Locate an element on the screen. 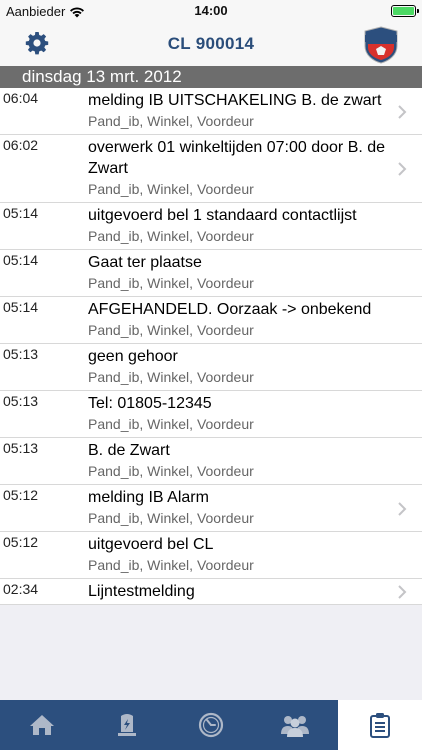  tab-contacts is located at coordinates (295, 725).